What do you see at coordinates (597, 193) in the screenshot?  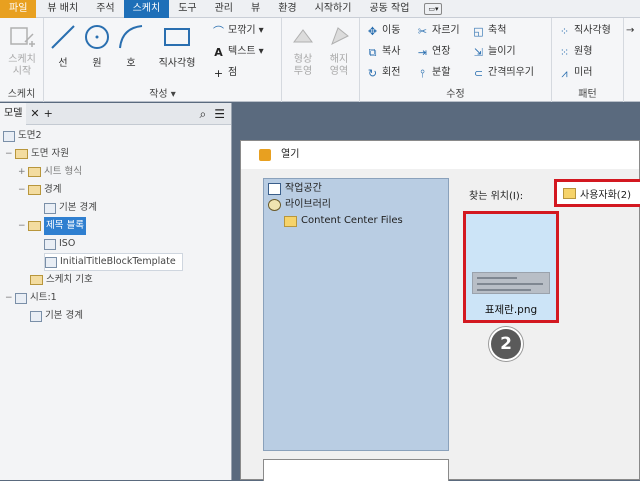 I see `look-in-dropdown: 사용자화(2)` at bounding box center [597, 193].